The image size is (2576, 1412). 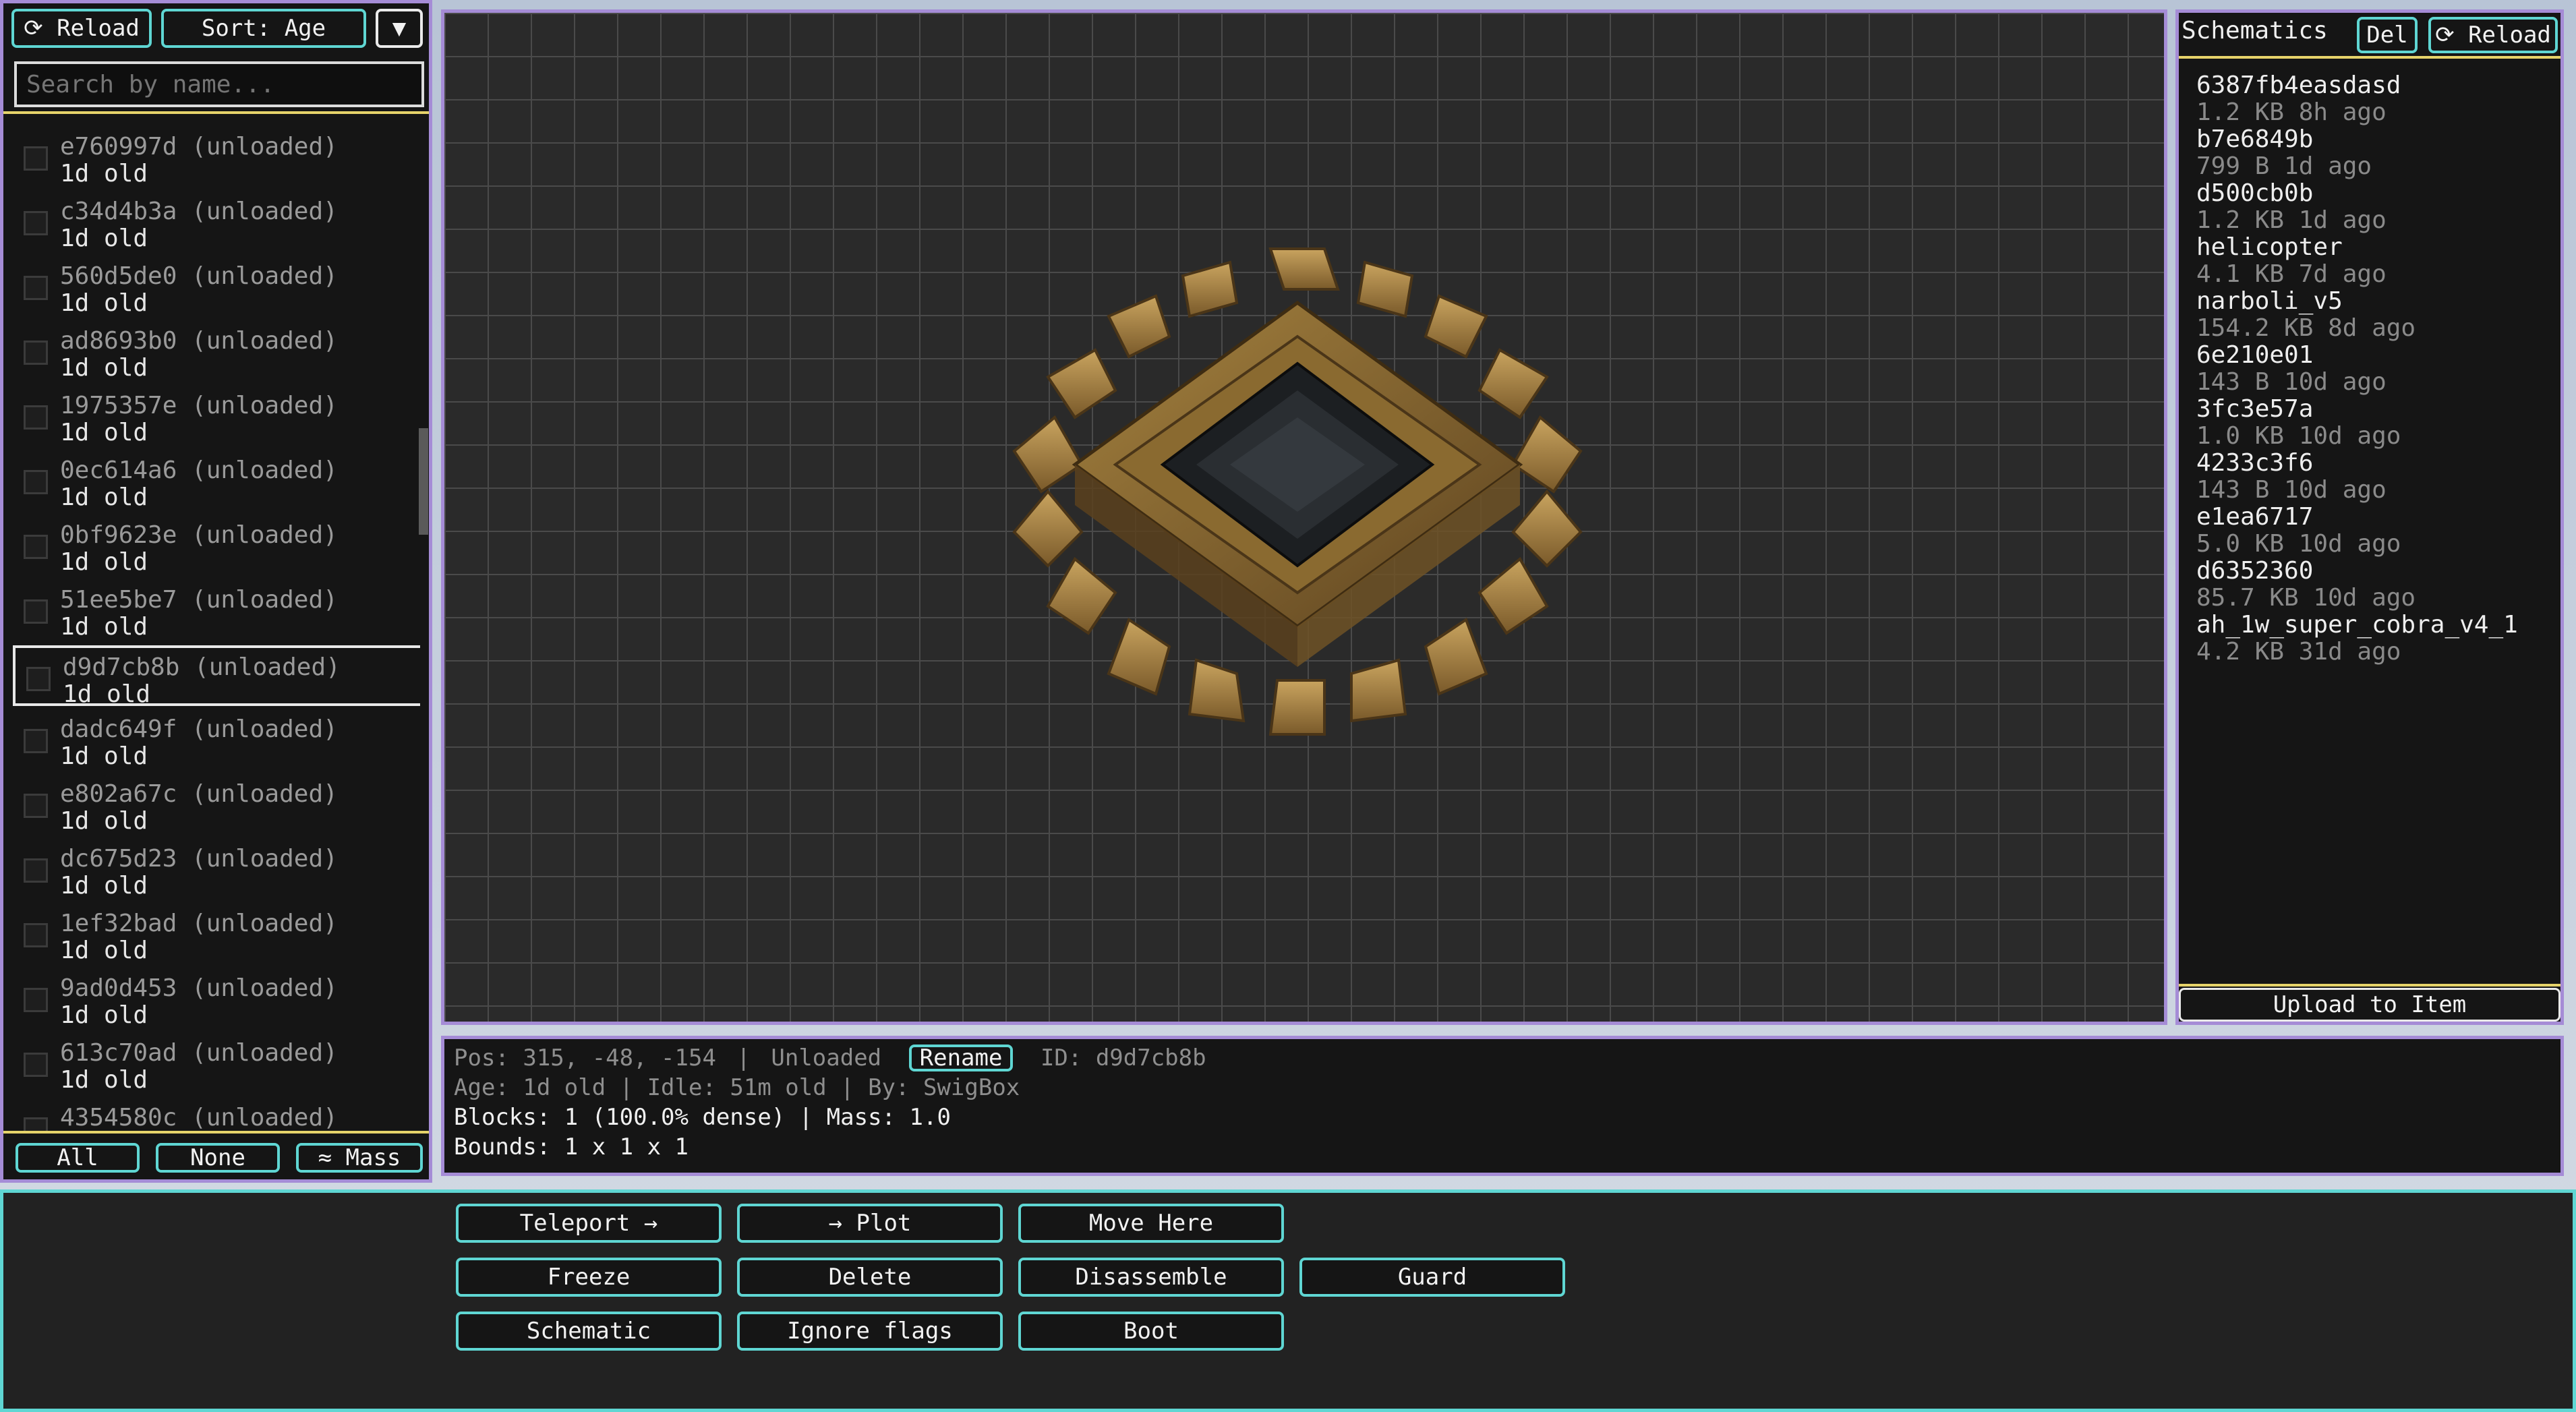 What do you see at coordinates (217, 934) in the screenshot?
I see `list-item: 1ef32bad (unloaded) 1d old` at bounding box center [217, 934].